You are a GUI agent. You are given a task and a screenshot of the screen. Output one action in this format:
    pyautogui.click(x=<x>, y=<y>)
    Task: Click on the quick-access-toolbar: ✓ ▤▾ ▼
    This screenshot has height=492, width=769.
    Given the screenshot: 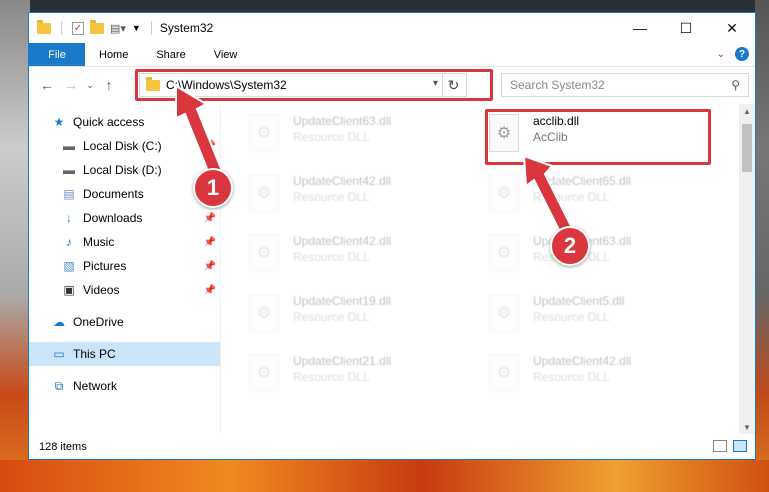 What is the action you would take?
    pyautogui.click(x=92, y=27)
    